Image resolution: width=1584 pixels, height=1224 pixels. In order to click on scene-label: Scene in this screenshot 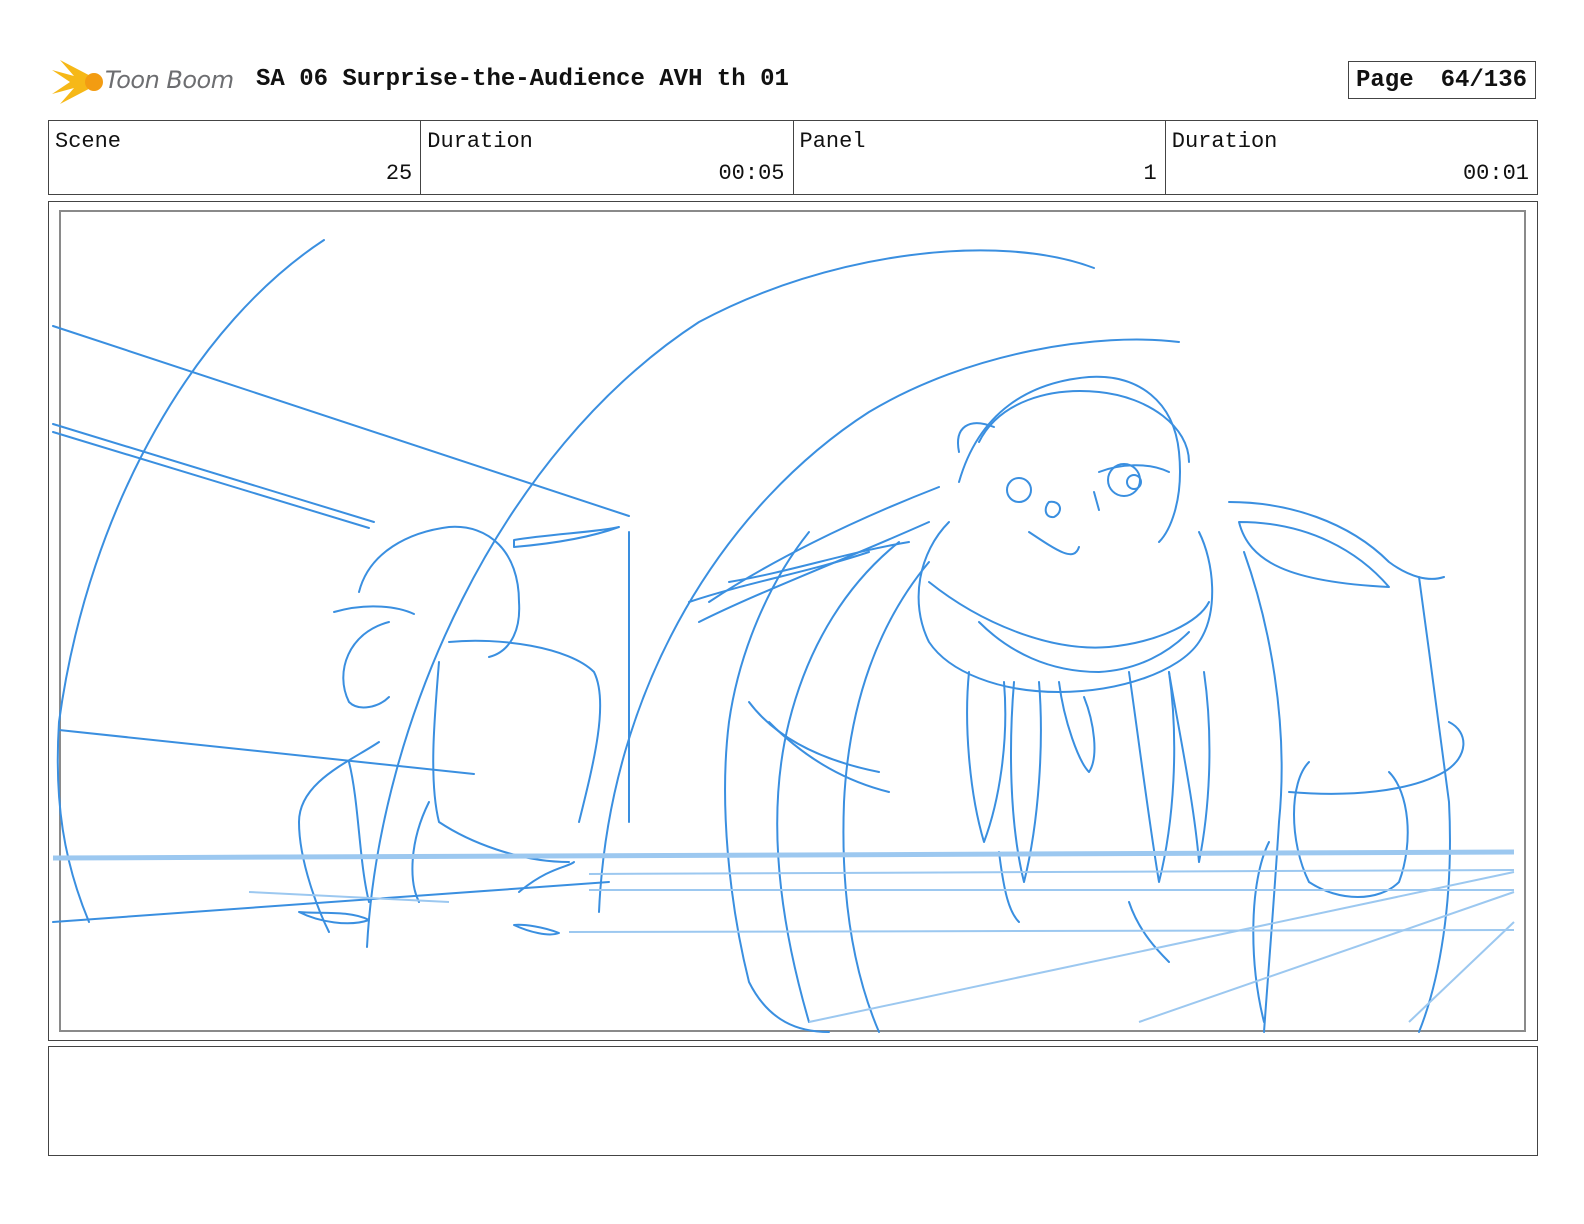, I will do `click(88, 141)`.